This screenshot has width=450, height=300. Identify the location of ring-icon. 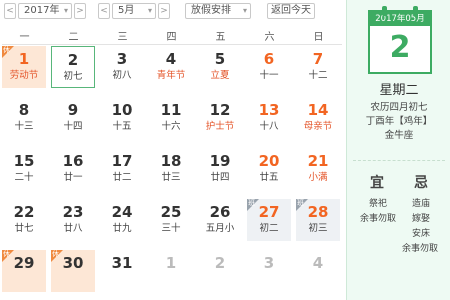
(415, 11).